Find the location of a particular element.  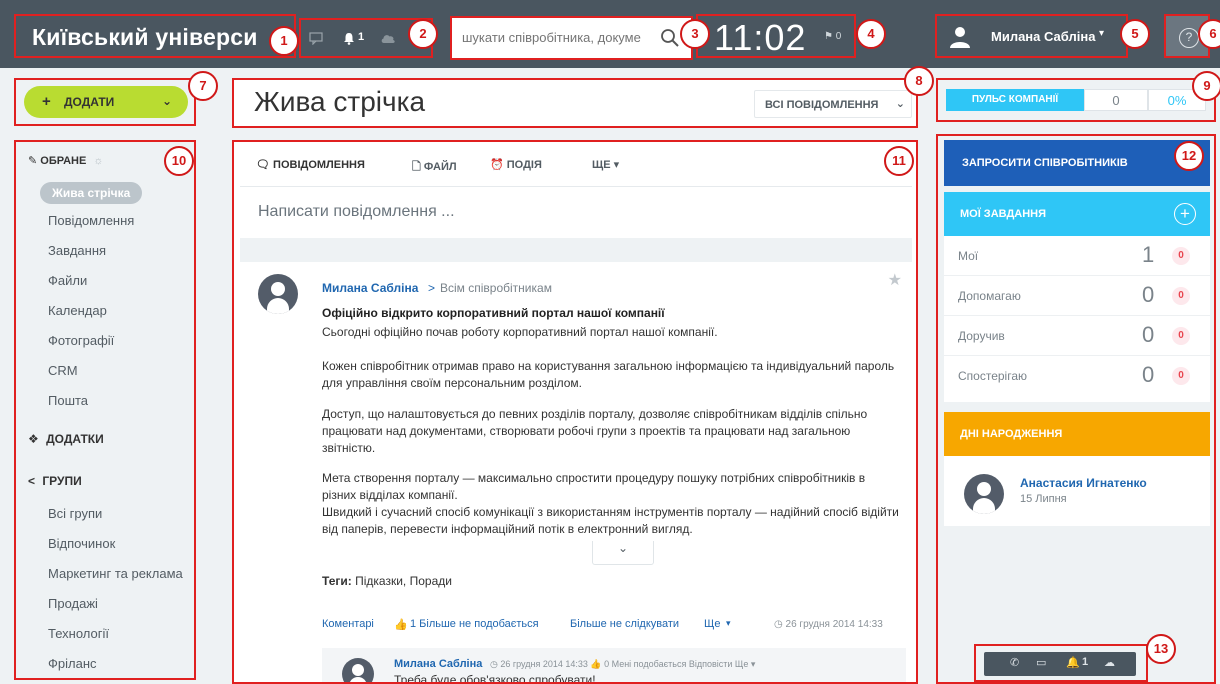

user-icon is located at coordinates (960, 37).